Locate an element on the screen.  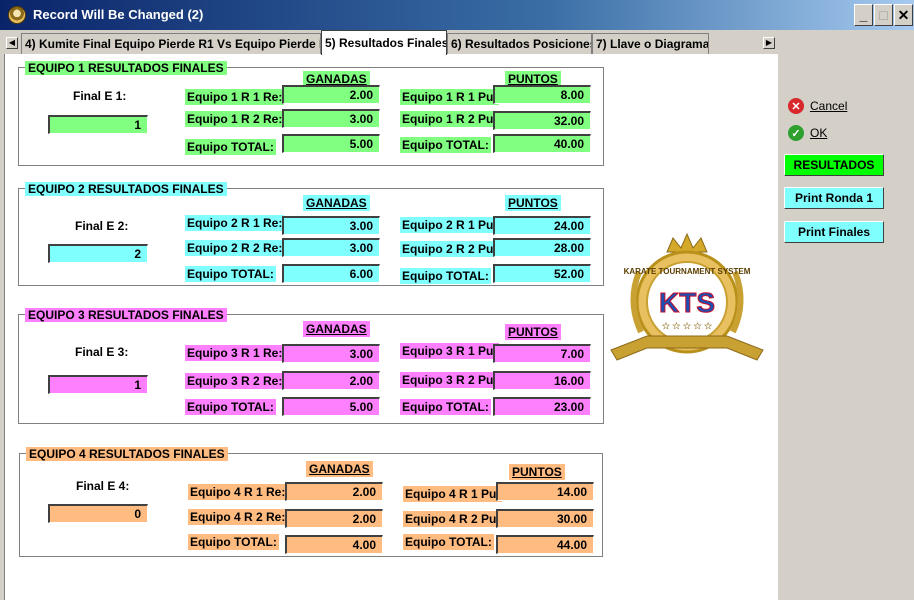
resultados-button: RESULTADOS is located at coordinates (834, 165).